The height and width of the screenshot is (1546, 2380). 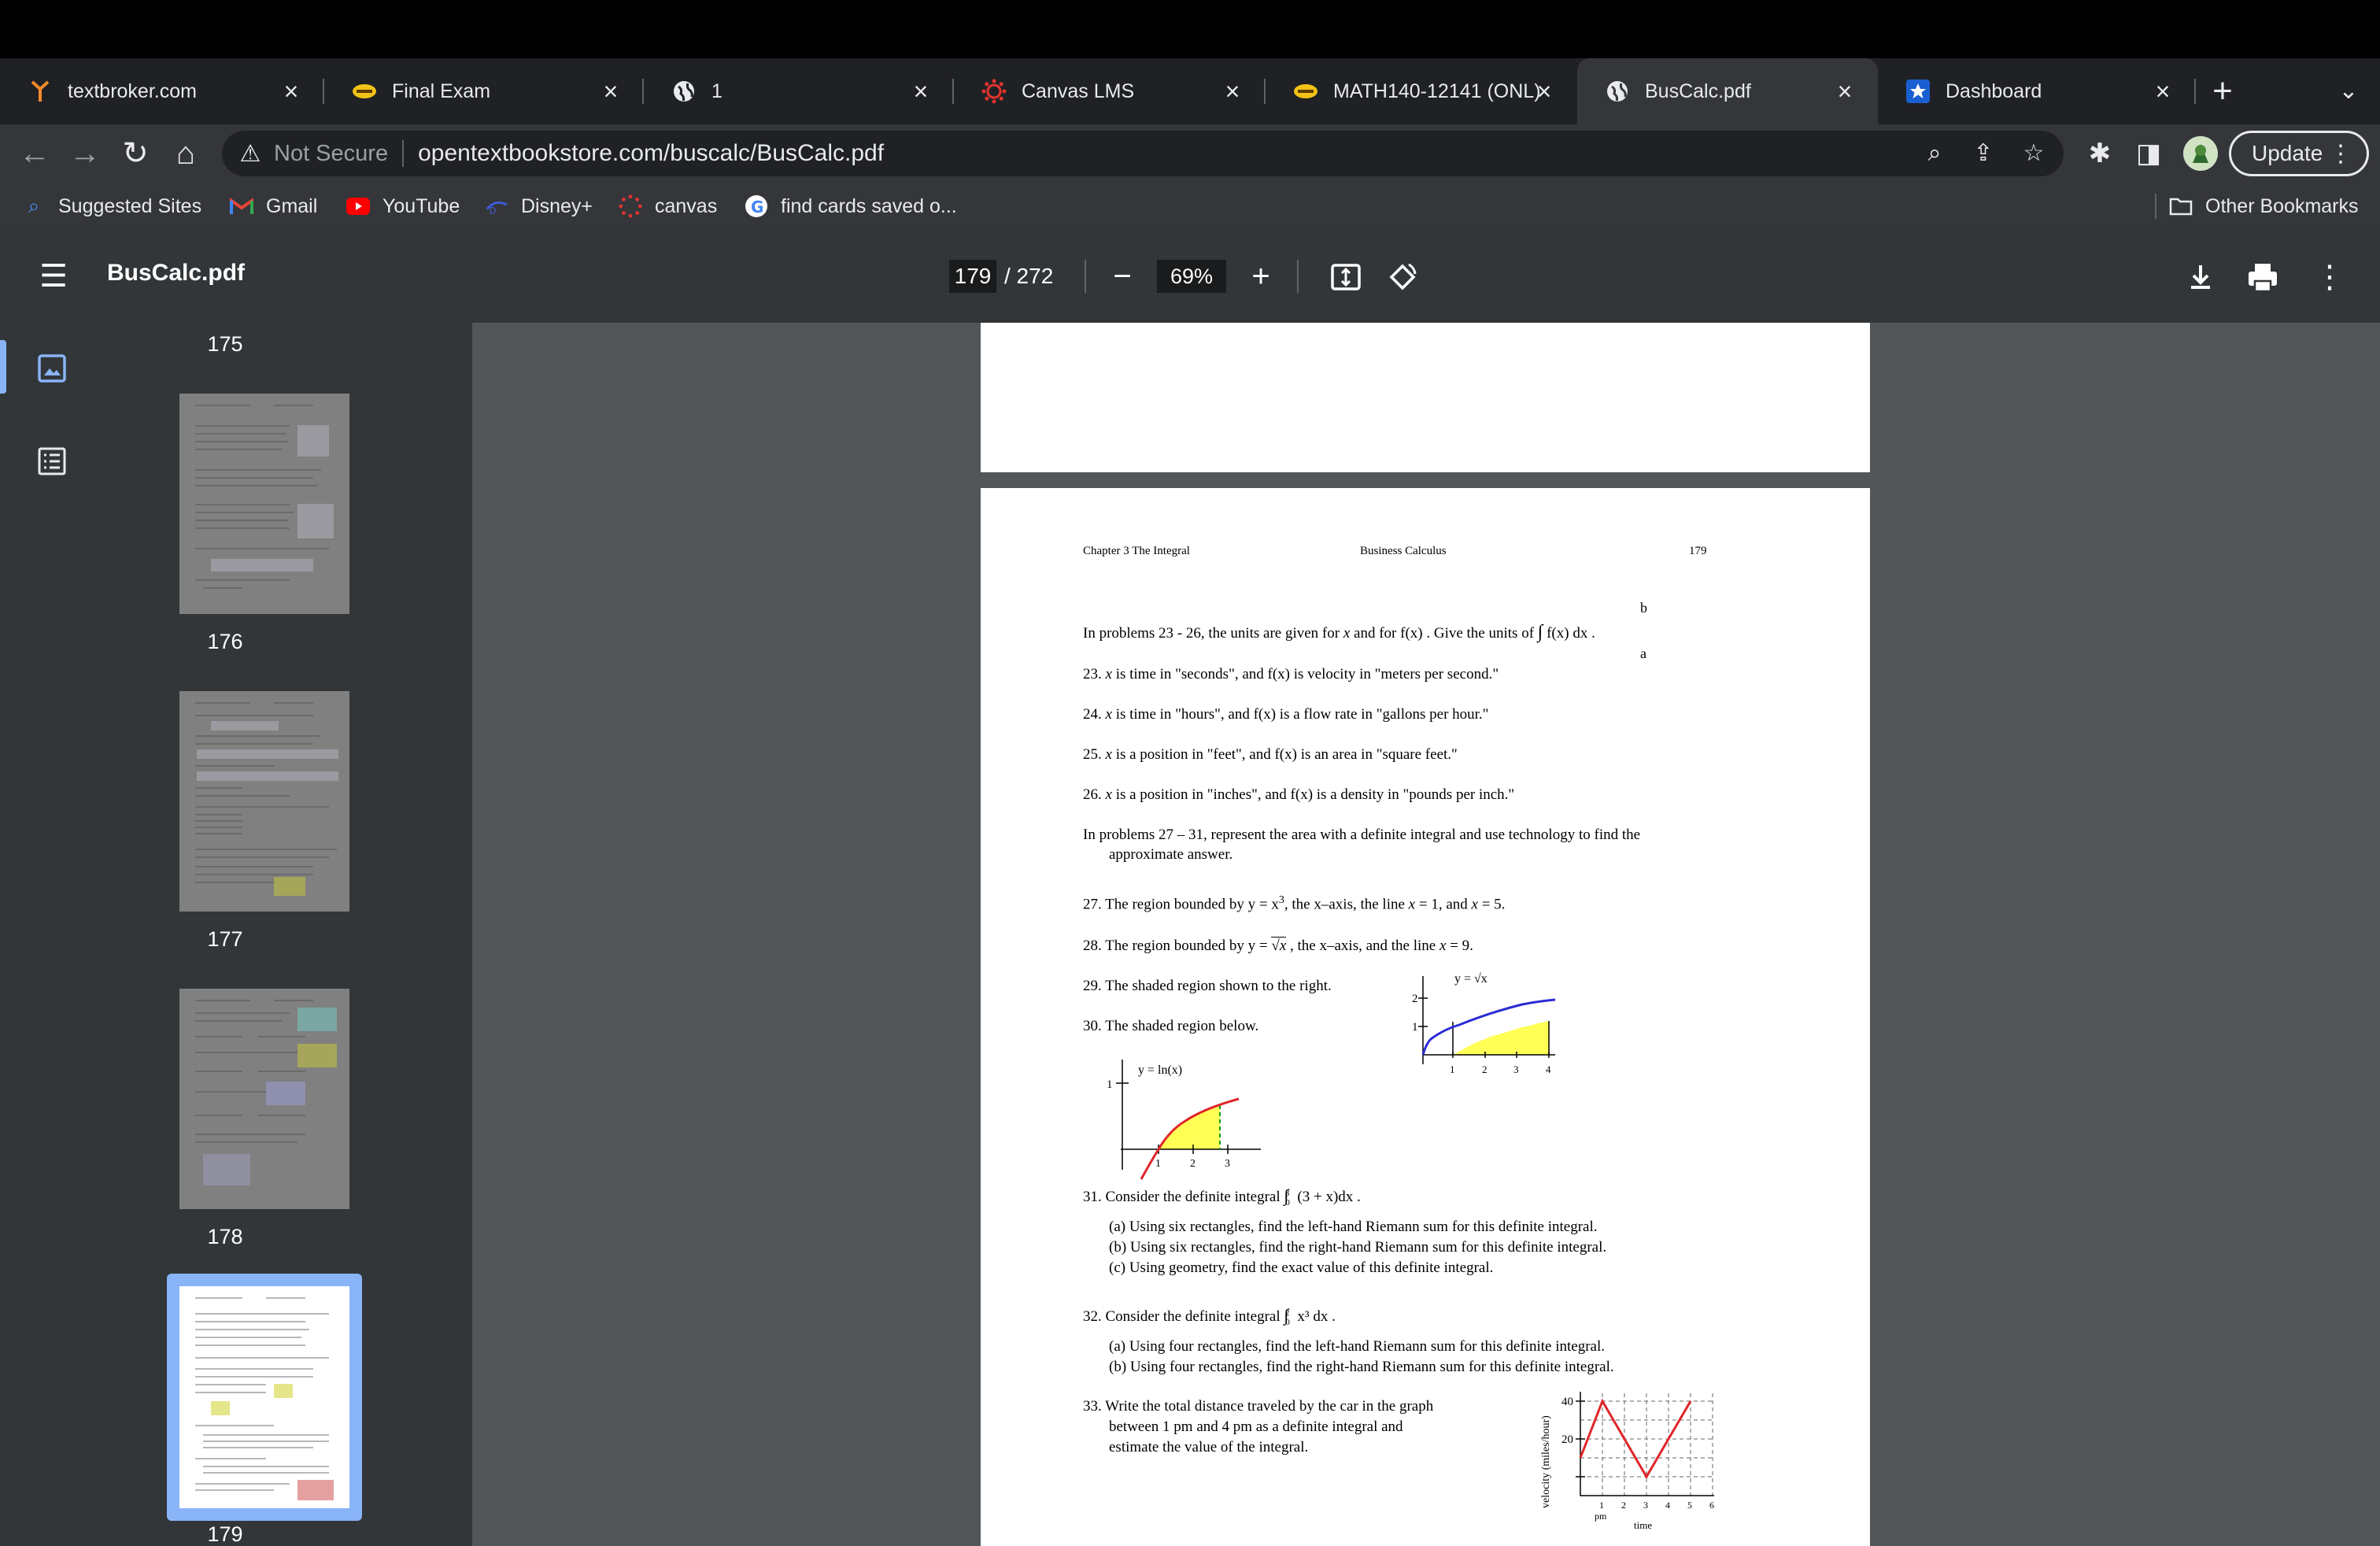 I want to click on side-panel-icon: ◨, so click(x=2148, y=153).